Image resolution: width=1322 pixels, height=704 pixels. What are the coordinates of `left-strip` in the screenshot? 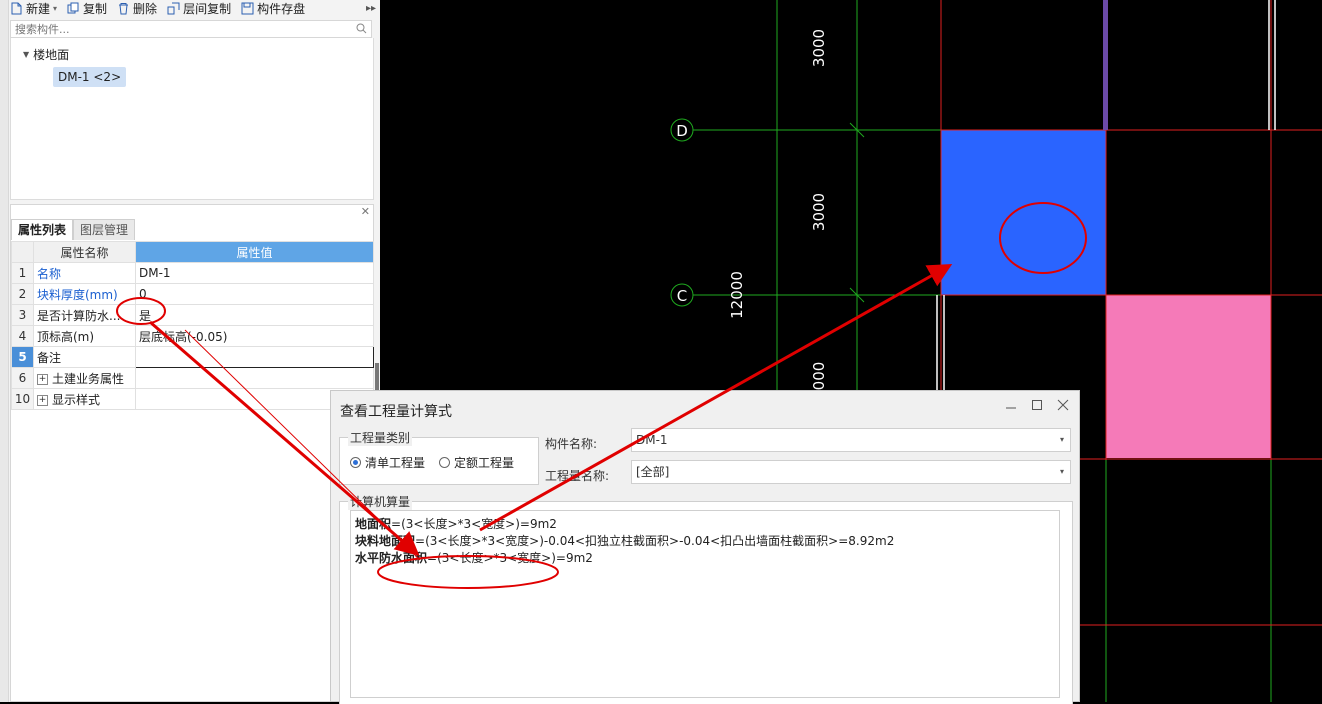 It's located at (4, 351).